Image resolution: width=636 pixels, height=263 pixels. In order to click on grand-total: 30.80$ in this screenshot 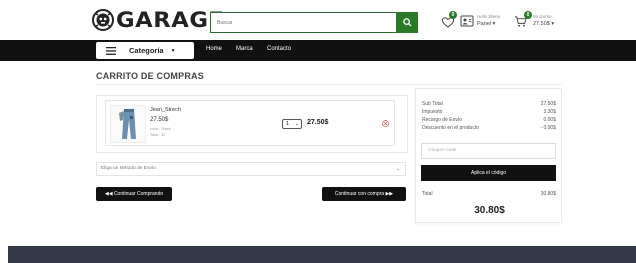, I will do `click(489, 210)`.